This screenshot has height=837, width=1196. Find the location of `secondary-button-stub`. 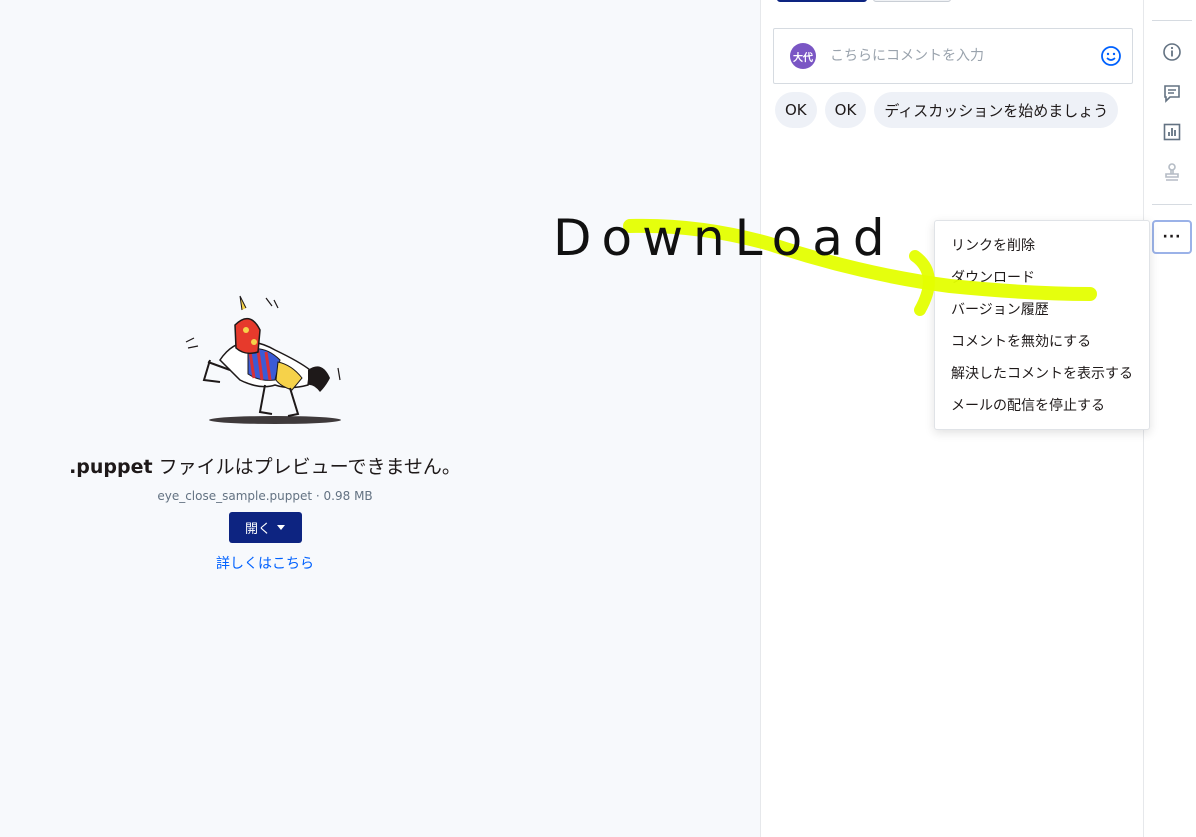

secondary-button-stub is located at coordinates (912, 1).